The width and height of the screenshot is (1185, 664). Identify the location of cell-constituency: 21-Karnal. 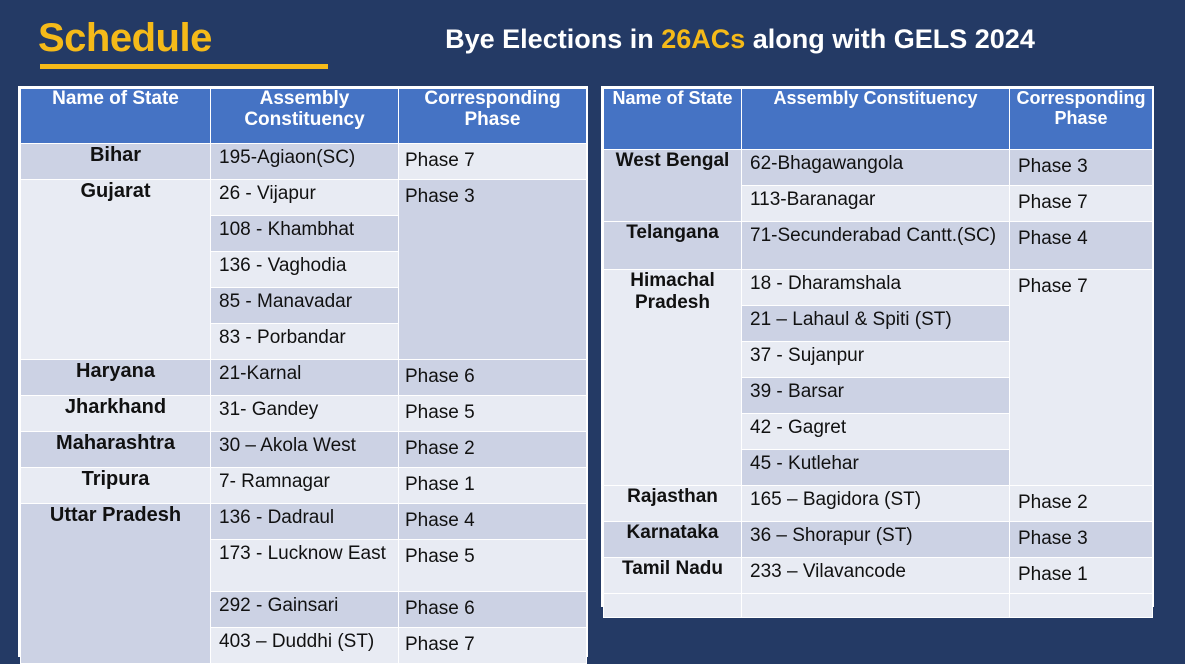
(304, 377).